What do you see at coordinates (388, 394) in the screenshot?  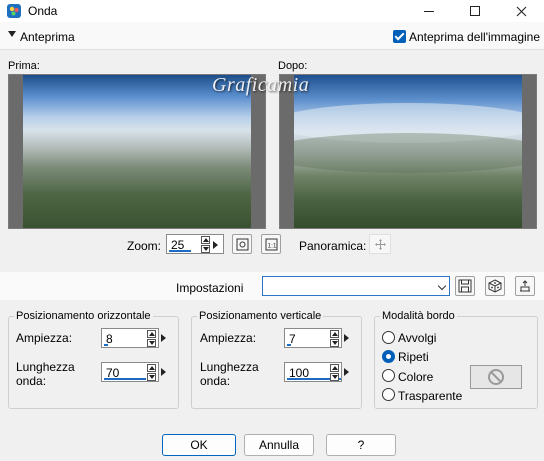 I see `radio-trasparente` at bounding box center [388, 394].